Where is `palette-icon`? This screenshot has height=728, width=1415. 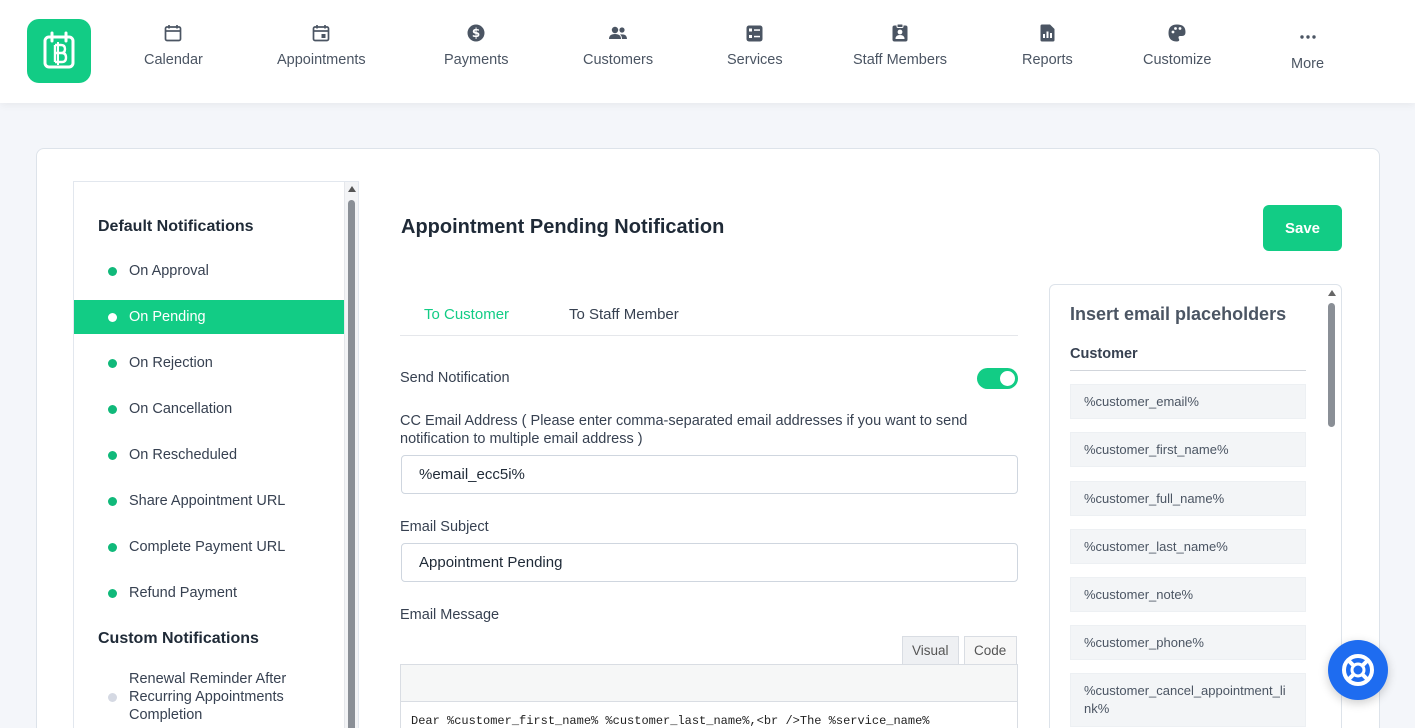 palette-icon is located at coordinates (1177, 33).